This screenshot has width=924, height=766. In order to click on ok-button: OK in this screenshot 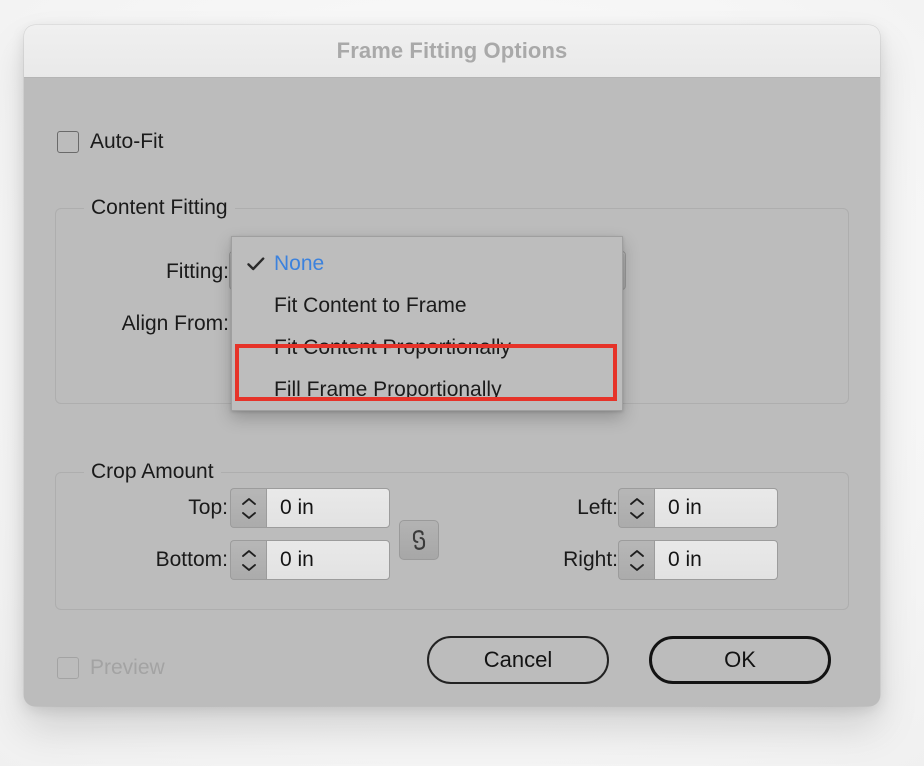, I will do `click(740, 660)`.